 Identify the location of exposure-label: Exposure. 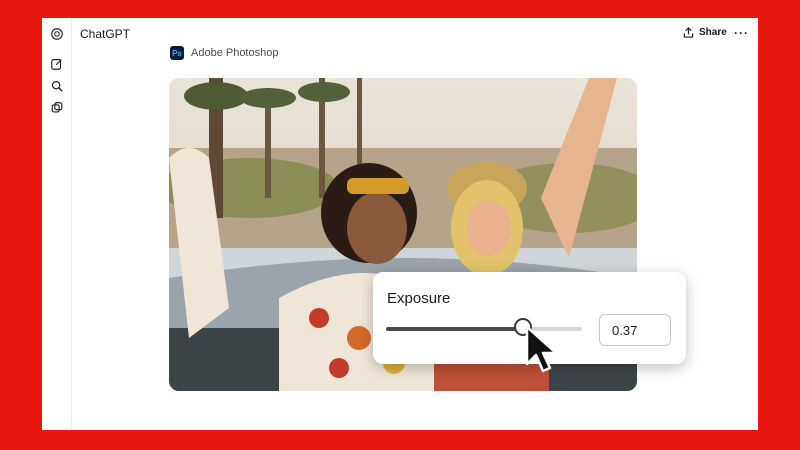
(419, 298).